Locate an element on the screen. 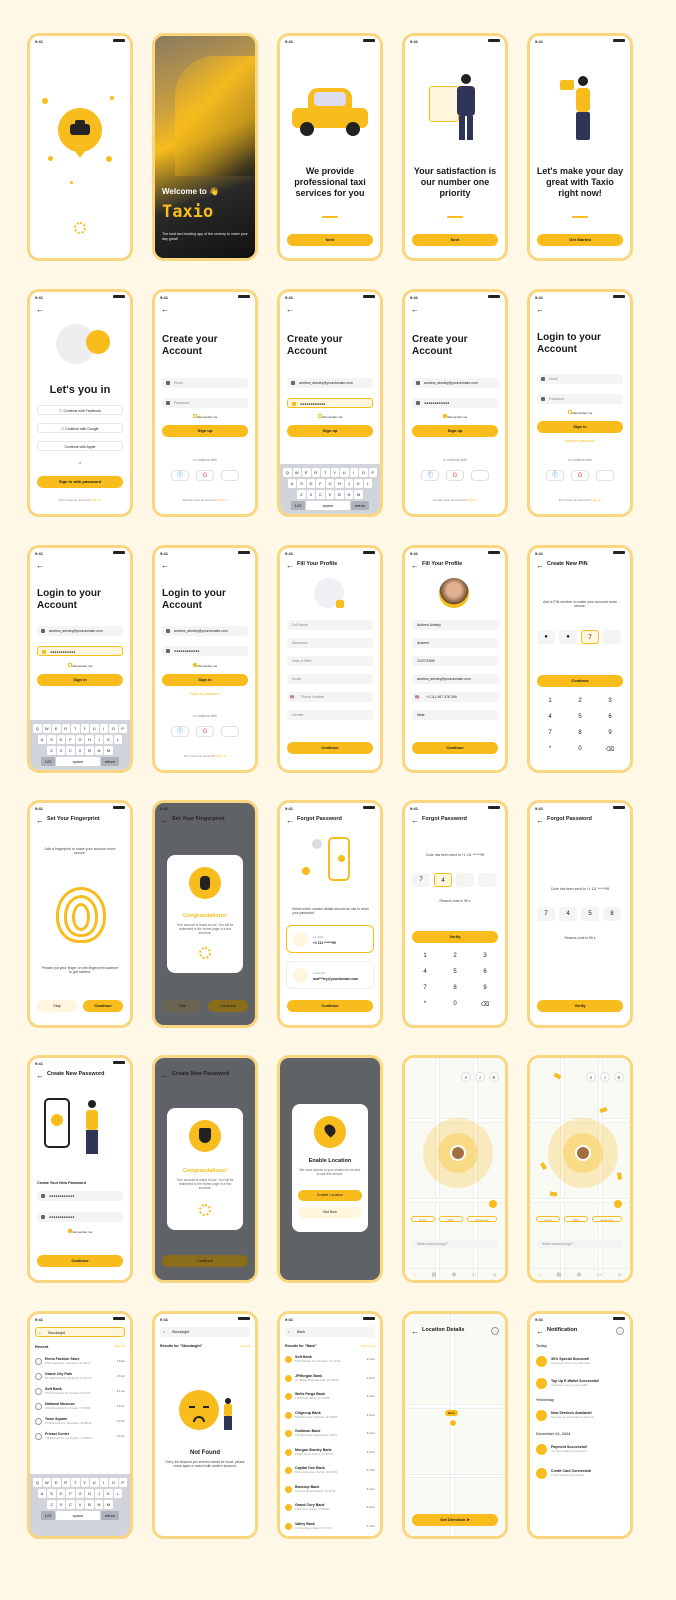 This screenshot has width=676, height=1600. edit-icon is located at coordinates (340, 604).